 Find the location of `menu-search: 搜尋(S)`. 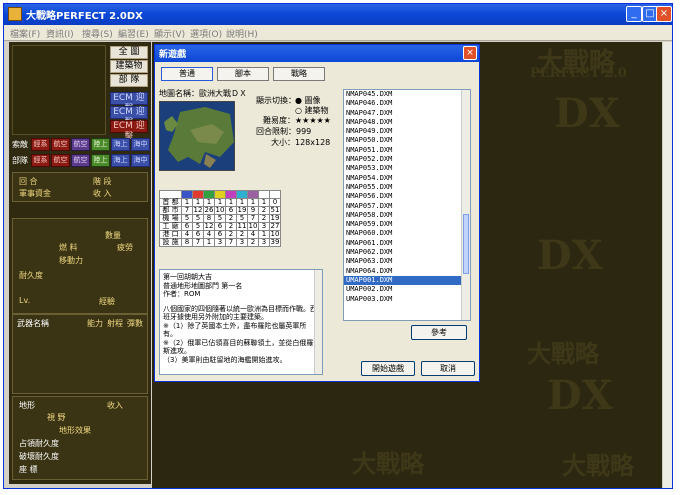

menu-search: 搜尋(S) is located at coordinates (97, 33).